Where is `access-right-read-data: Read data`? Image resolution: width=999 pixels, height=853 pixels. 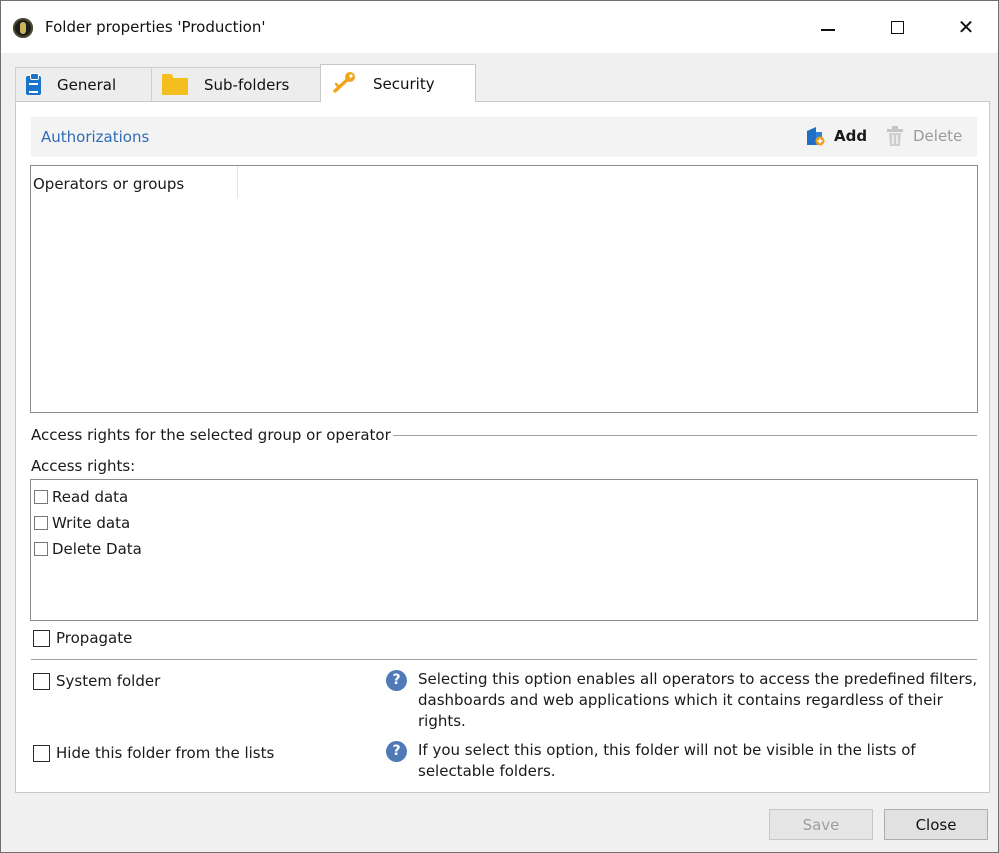
access-right-read-data: Read data is located at coordinates (505, 497).